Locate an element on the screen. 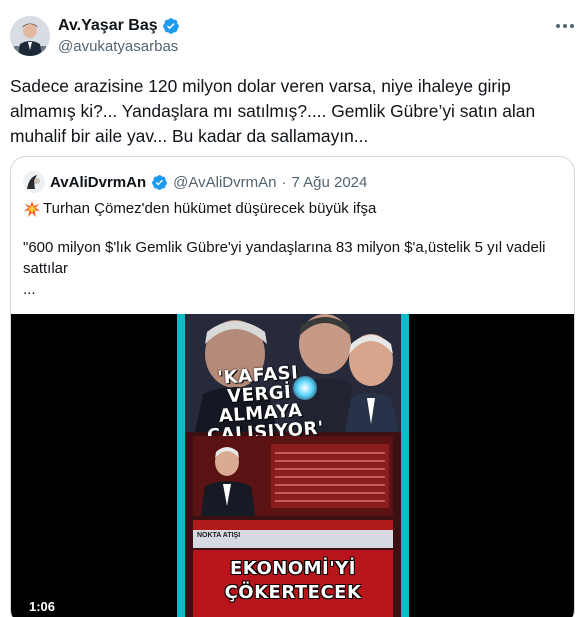  video-headline: 'KAFASI VERGİ ALMAYA ÇALIŞIYOR' is located at coordinates (263, 404).